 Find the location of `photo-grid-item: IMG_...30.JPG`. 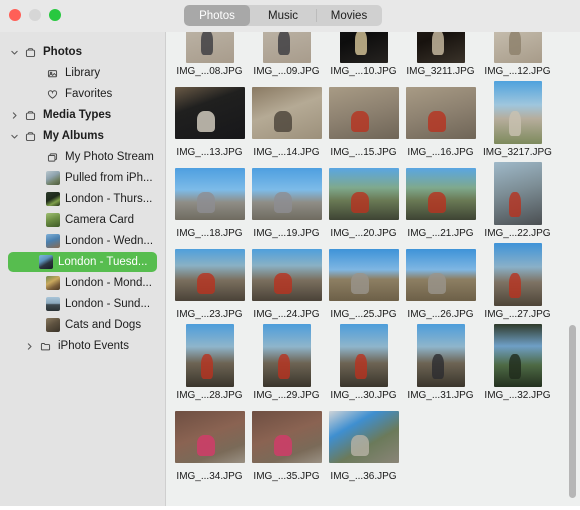

photo-grid-item: IMG_...30.JPG is located at coordinates (363, 362).